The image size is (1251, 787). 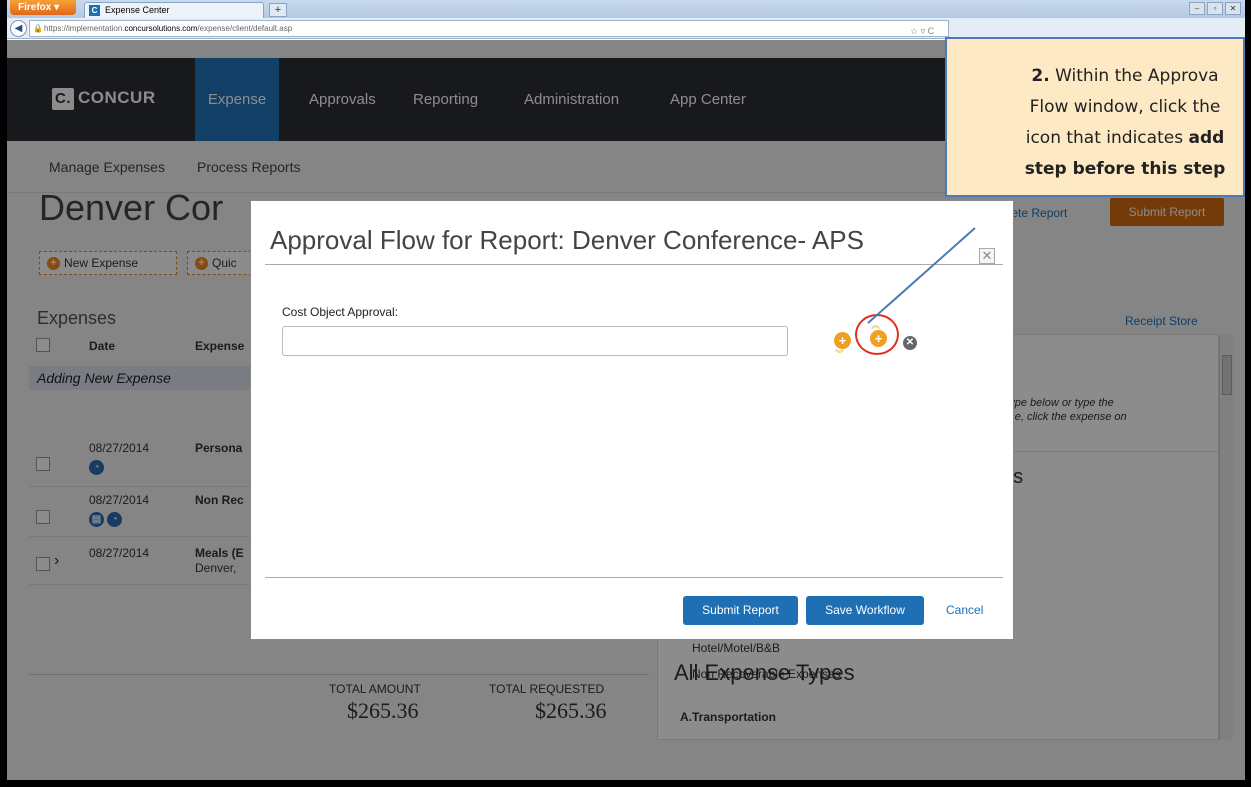 I want to click on close-icon: ✕, so click(x=987, y=256).